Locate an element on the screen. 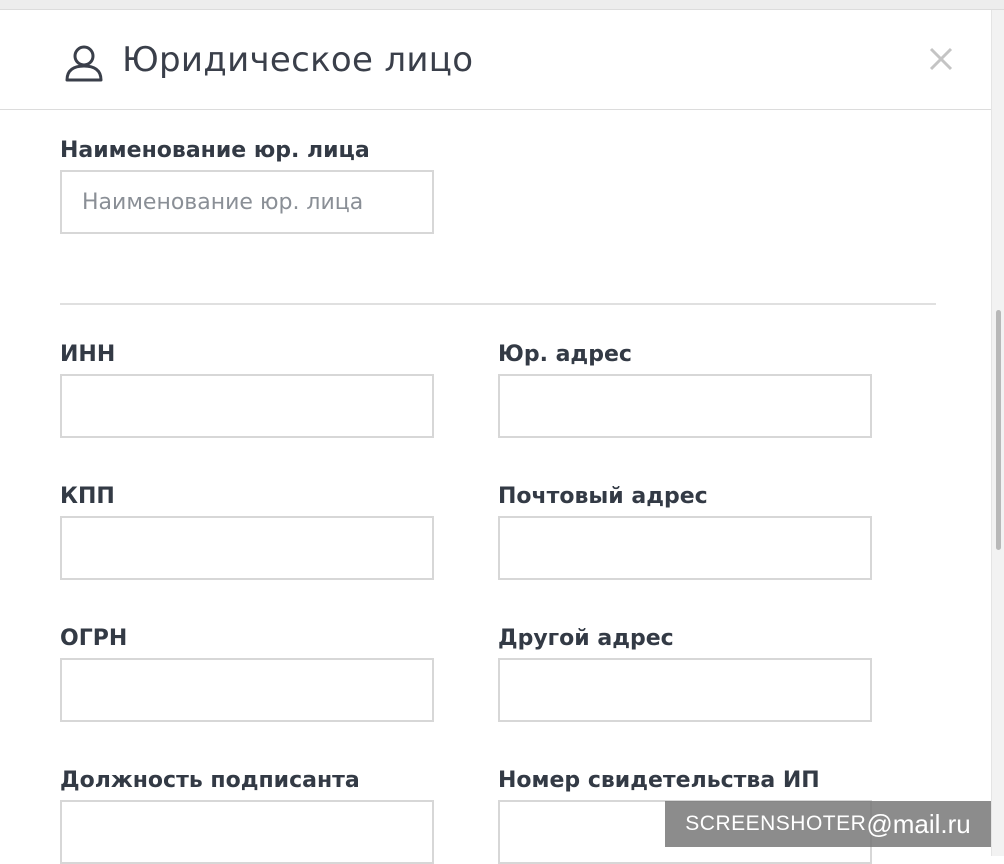 This screenshot has height=864, width=1004. other-address-input is located at coordinates (685, 690).